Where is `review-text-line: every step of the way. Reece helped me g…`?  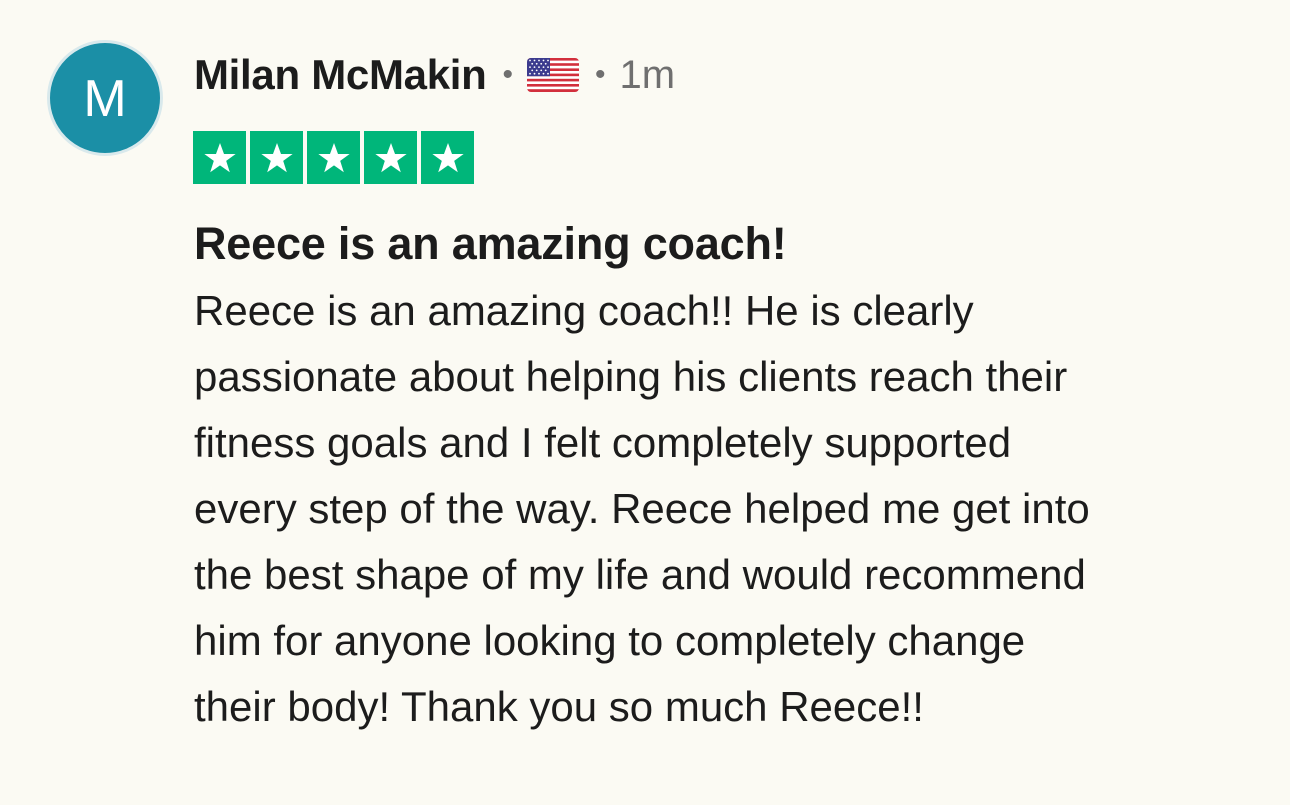
review-text-line: every step of the way. Reece helped me g… is located at coordinates (642, 508).